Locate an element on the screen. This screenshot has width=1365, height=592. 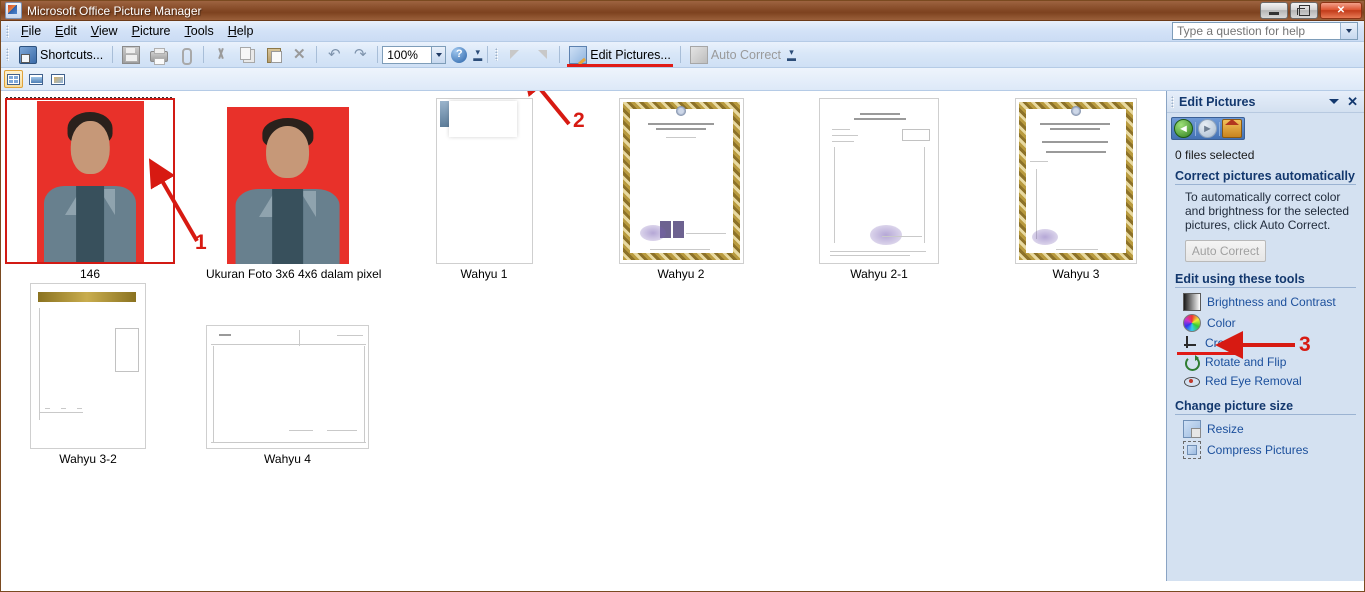
tool-crop: Crop is located at coordinates (1266, 345).